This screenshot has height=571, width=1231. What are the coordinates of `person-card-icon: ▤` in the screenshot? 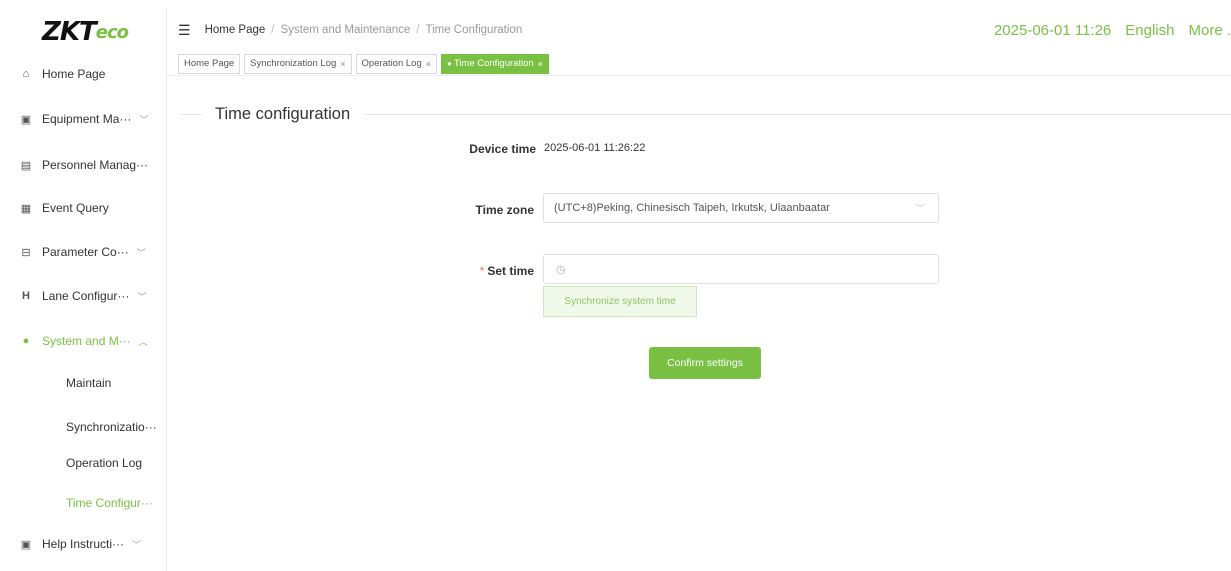 It's located at (26, 165).